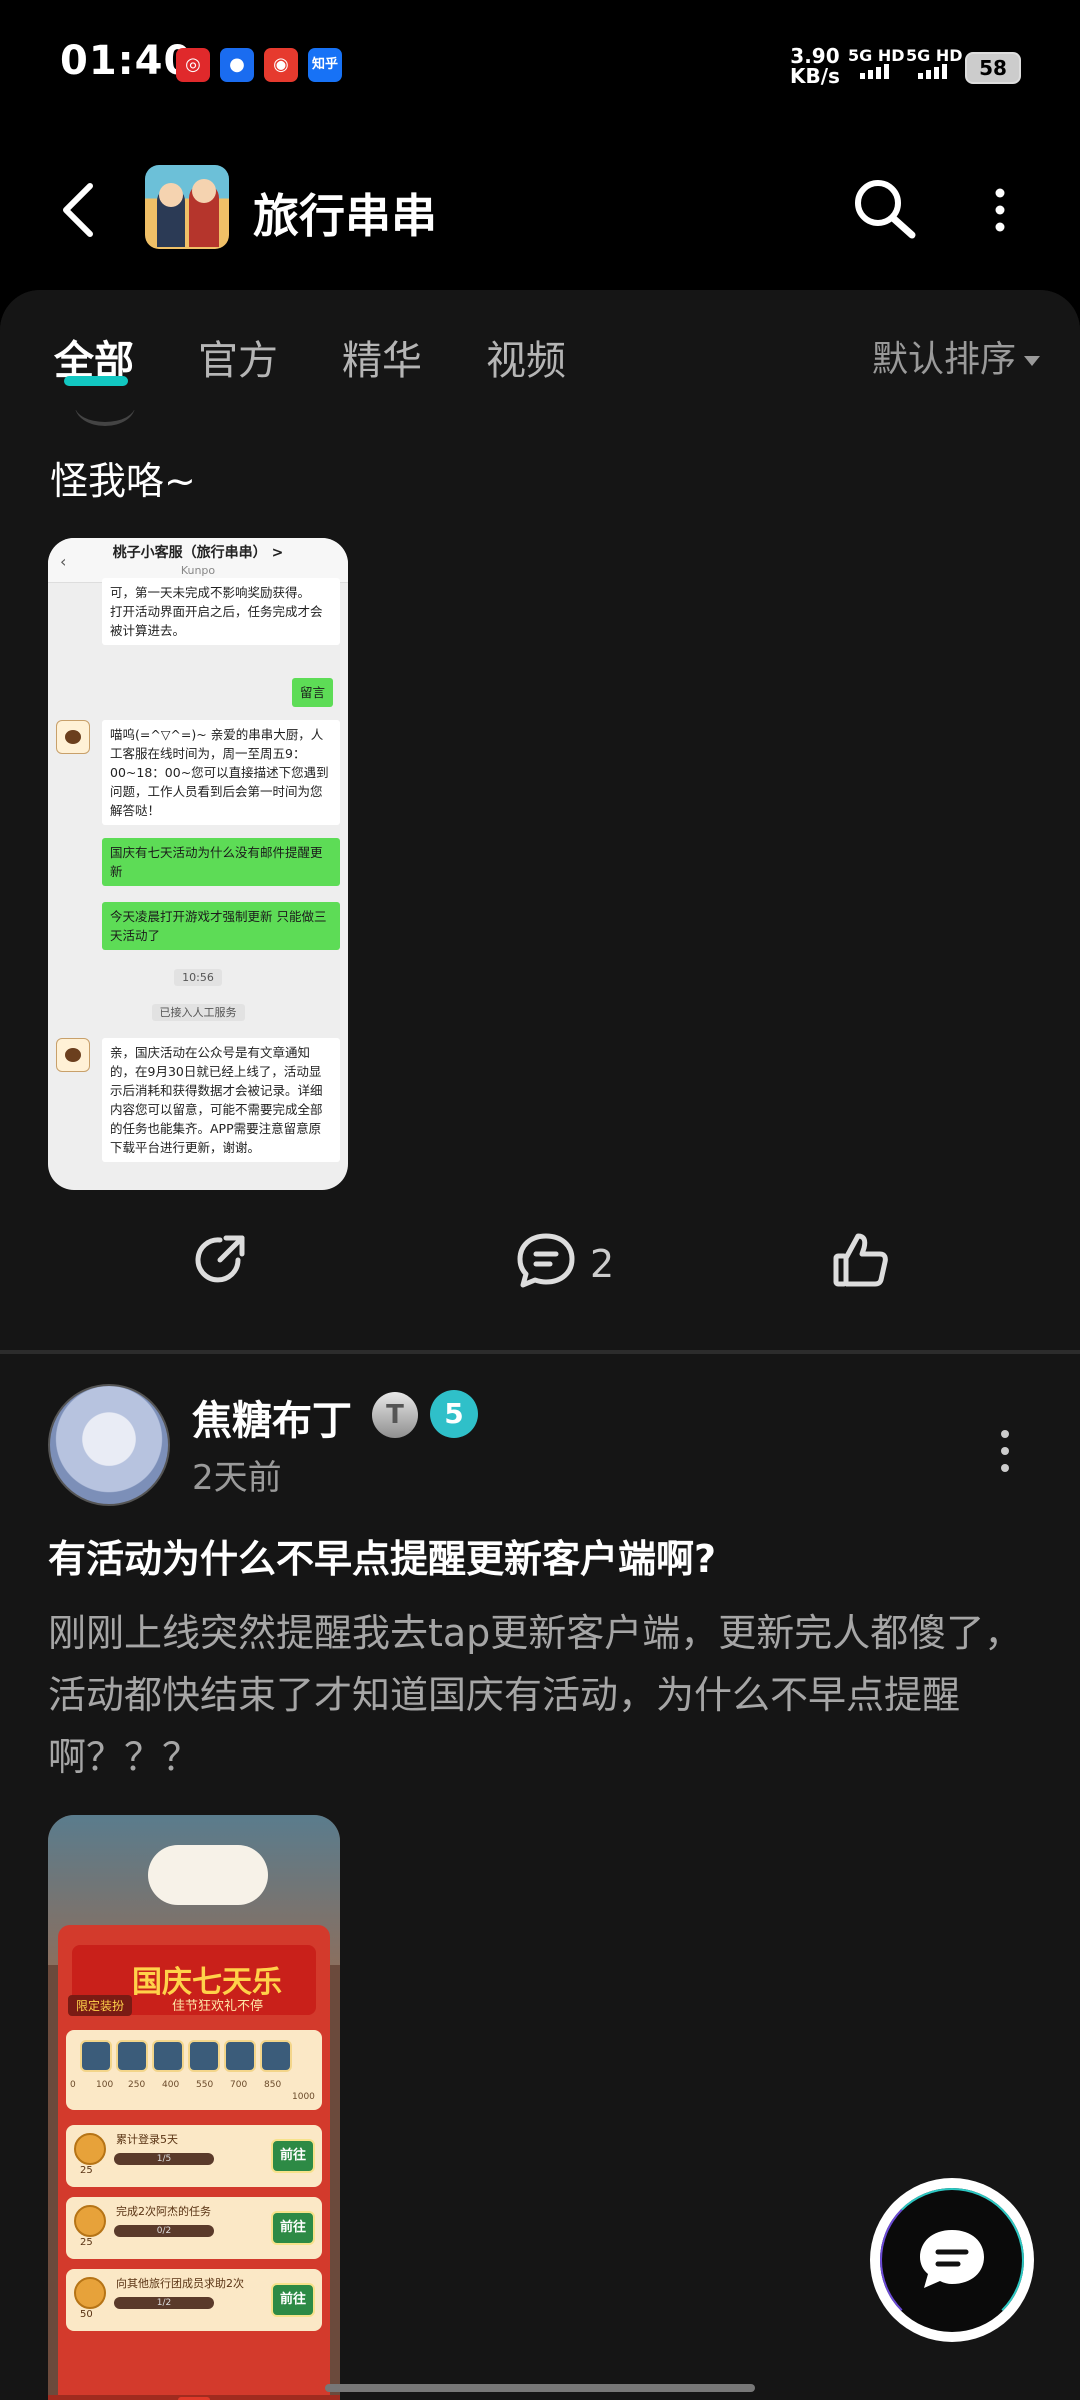  I want to click on chat-header: ‹ 桃子小客服（旅行串串） > Kunpo, so click(198, 560).